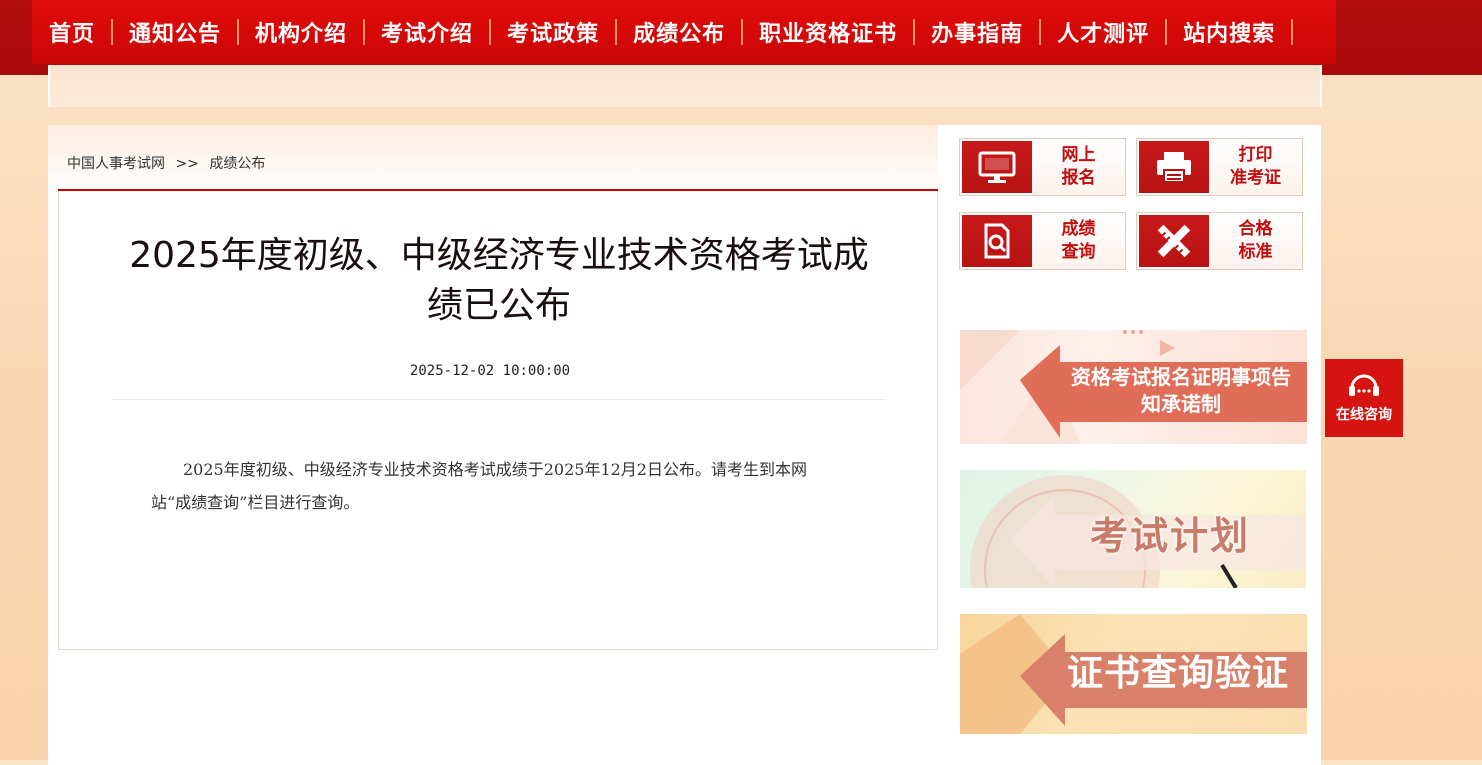 This screenshot has height=765, width=1482. Describe the element at coordinates (1177, 673) in the screenshot. I see `certificate-banner-text: 证书查询验证` at that location.